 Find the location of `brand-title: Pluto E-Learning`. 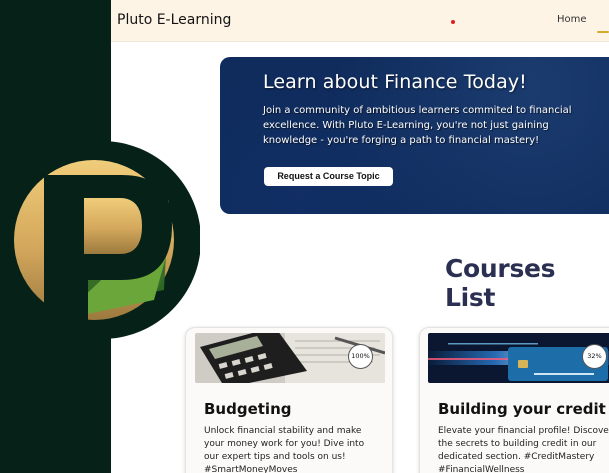

brand-title: Pluto E-Learning is located at coordinates (174, 20).